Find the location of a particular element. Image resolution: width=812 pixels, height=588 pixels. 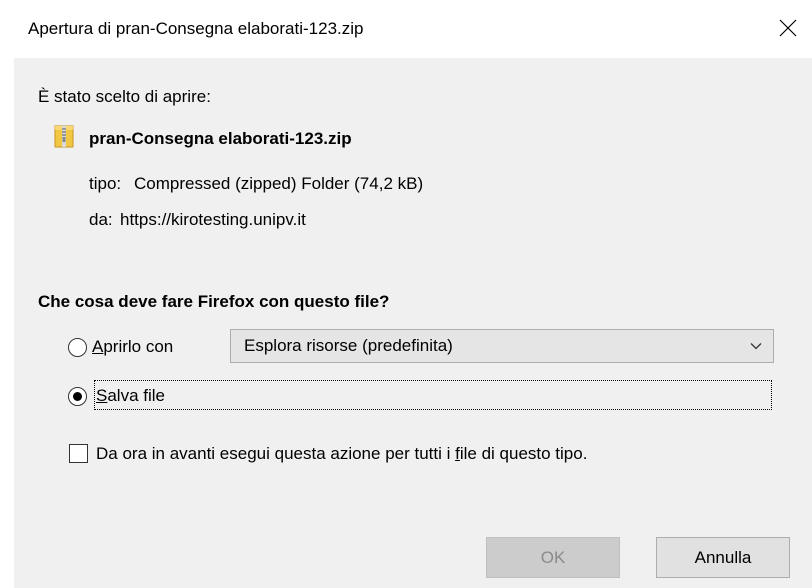

open-with-label-text: prirlo con is located at coordinates (138, 346).